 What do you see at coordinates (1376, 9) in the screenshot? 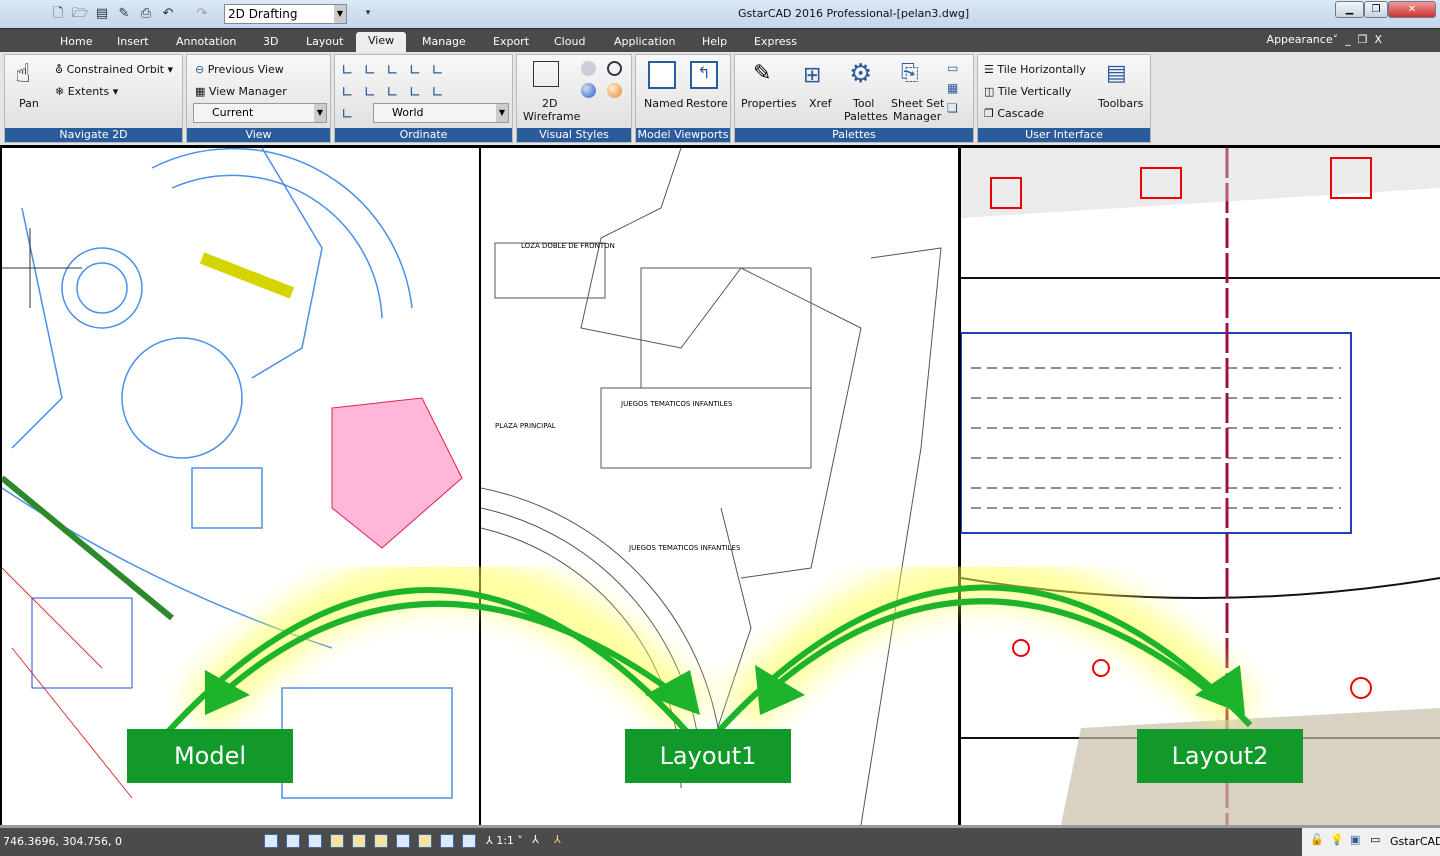
I see `restore-button: ❐` at bounding box center [1376, 9].